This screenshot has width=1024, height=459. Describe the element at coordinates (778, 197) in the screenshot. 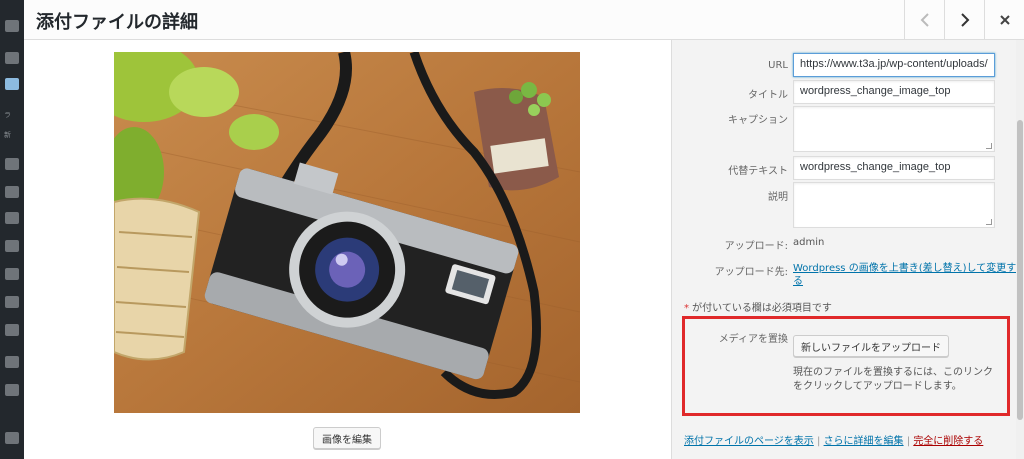

I see `description-label: 説明` at that location.